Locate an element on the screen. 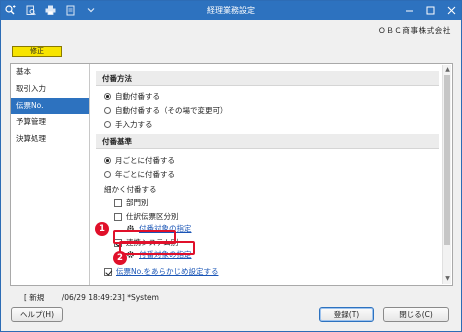  scroll-down-icon: ▼ is located at coordinates (447, 279).